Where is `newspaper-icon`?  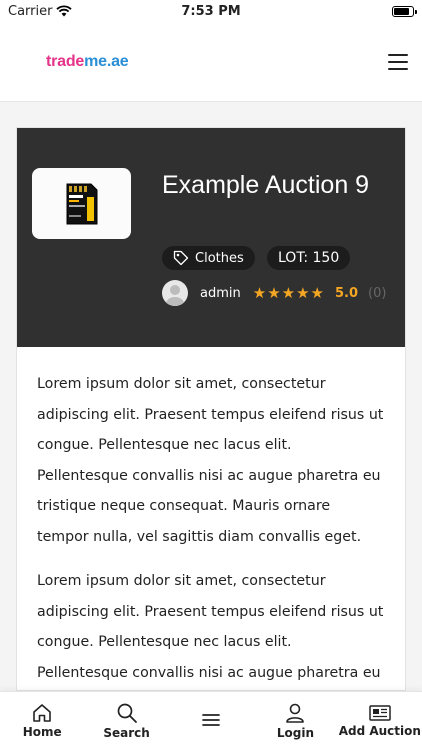
newspaper-icon is located at coordinates (380, 713).